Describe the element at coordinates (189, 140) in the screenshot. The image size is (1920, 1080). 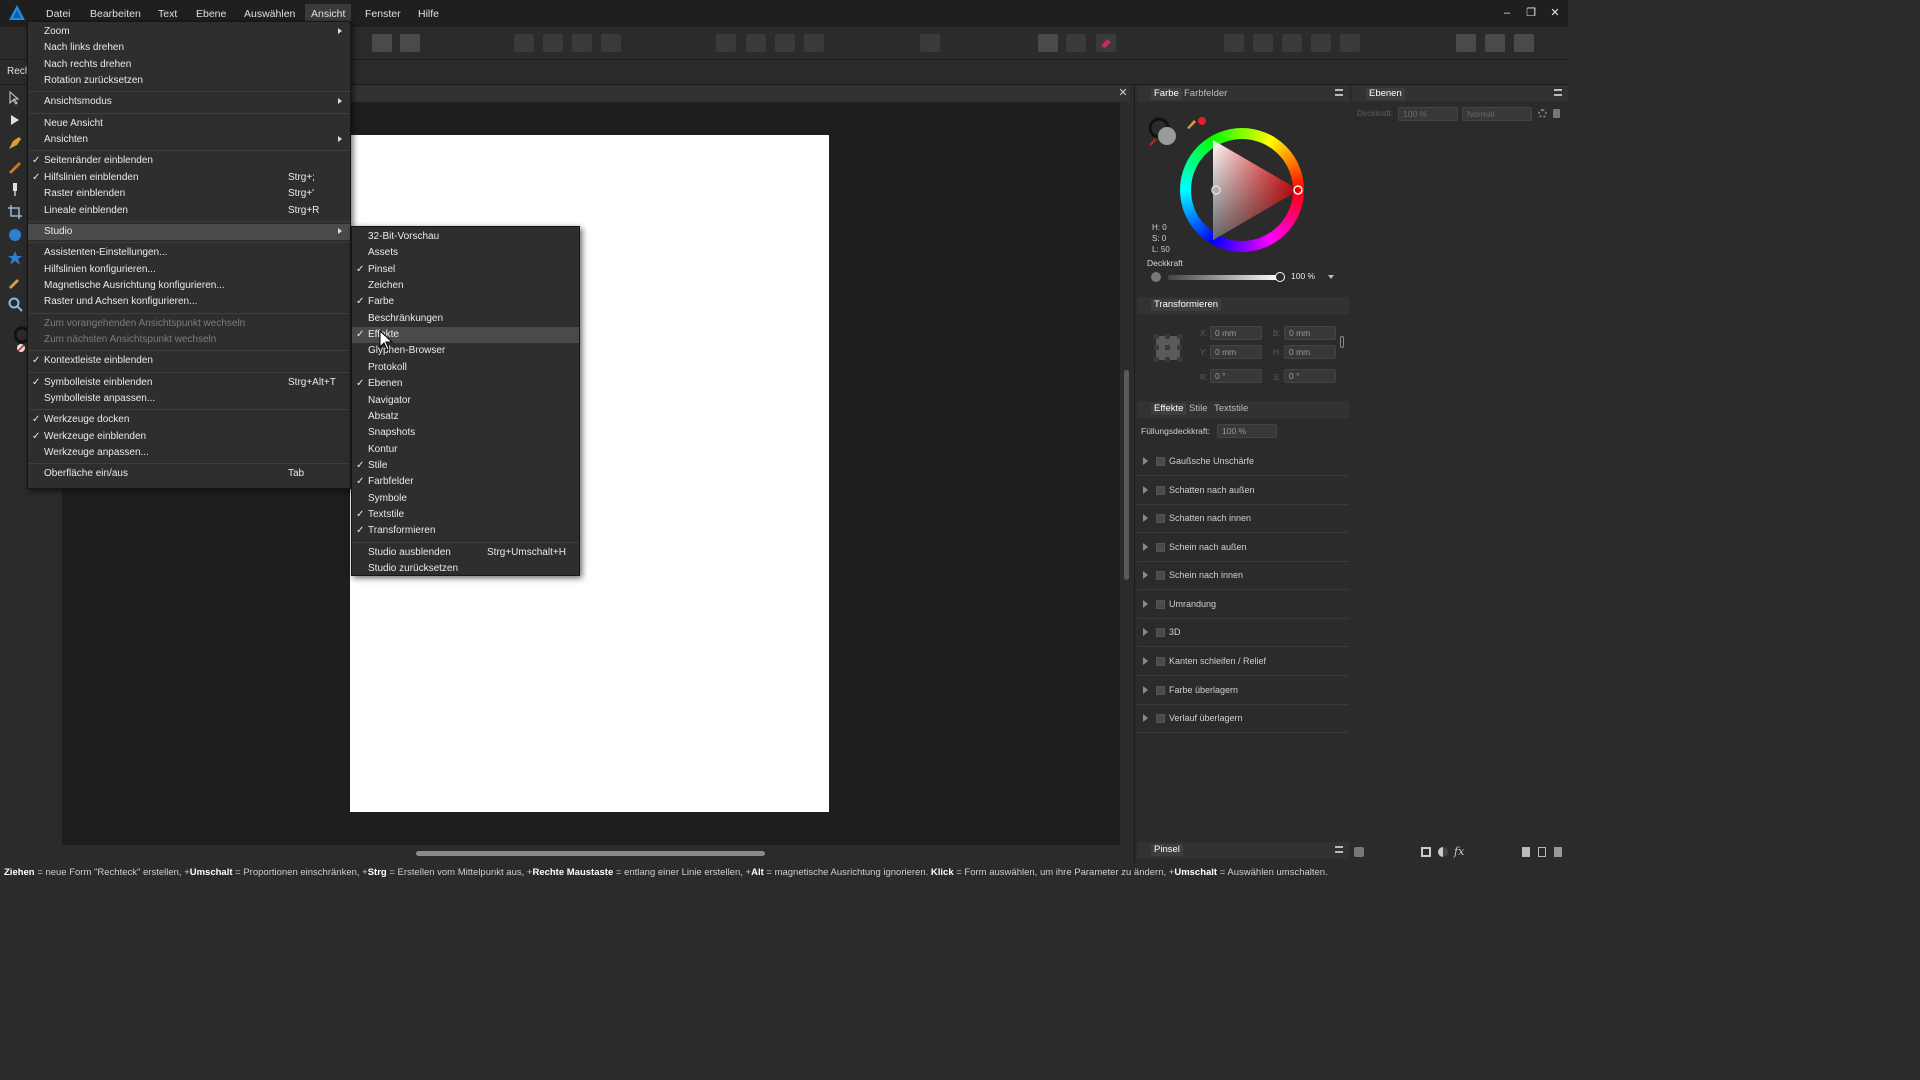
I see `menu-item-ansichten: Ansichten` at that location.